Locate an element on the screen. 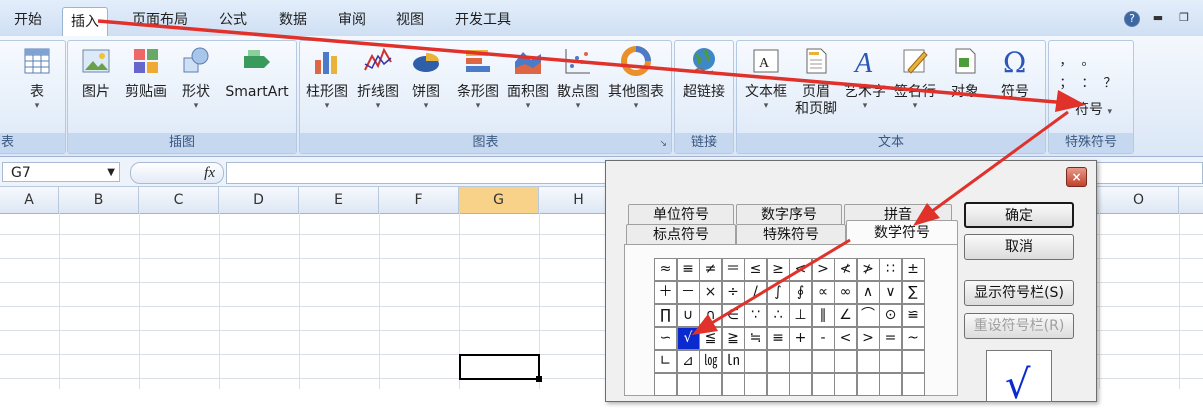  symbol-cell: ∽ is located at coordinates (665, 338).